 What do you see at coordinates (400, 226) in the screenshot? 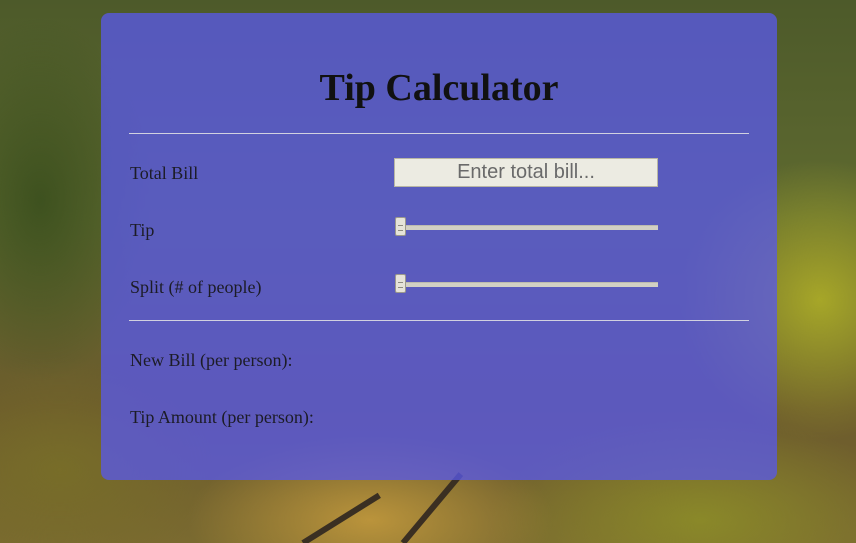
I see `tip-slider-thumb` at bounding box center [400, 226].